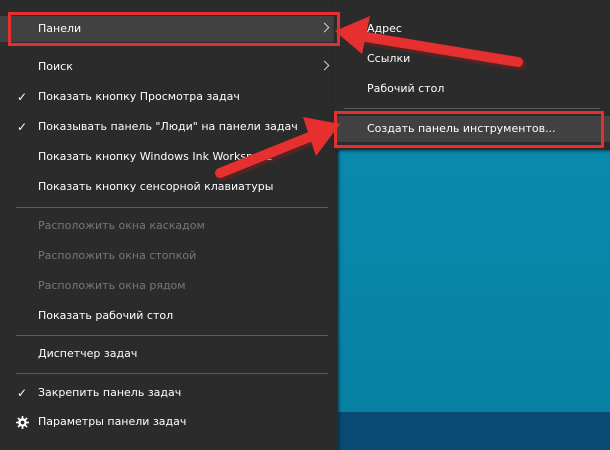 This screenshot has width=610, height=450. I want to click on menu-item-label: Ссылки, so click(389, 58).